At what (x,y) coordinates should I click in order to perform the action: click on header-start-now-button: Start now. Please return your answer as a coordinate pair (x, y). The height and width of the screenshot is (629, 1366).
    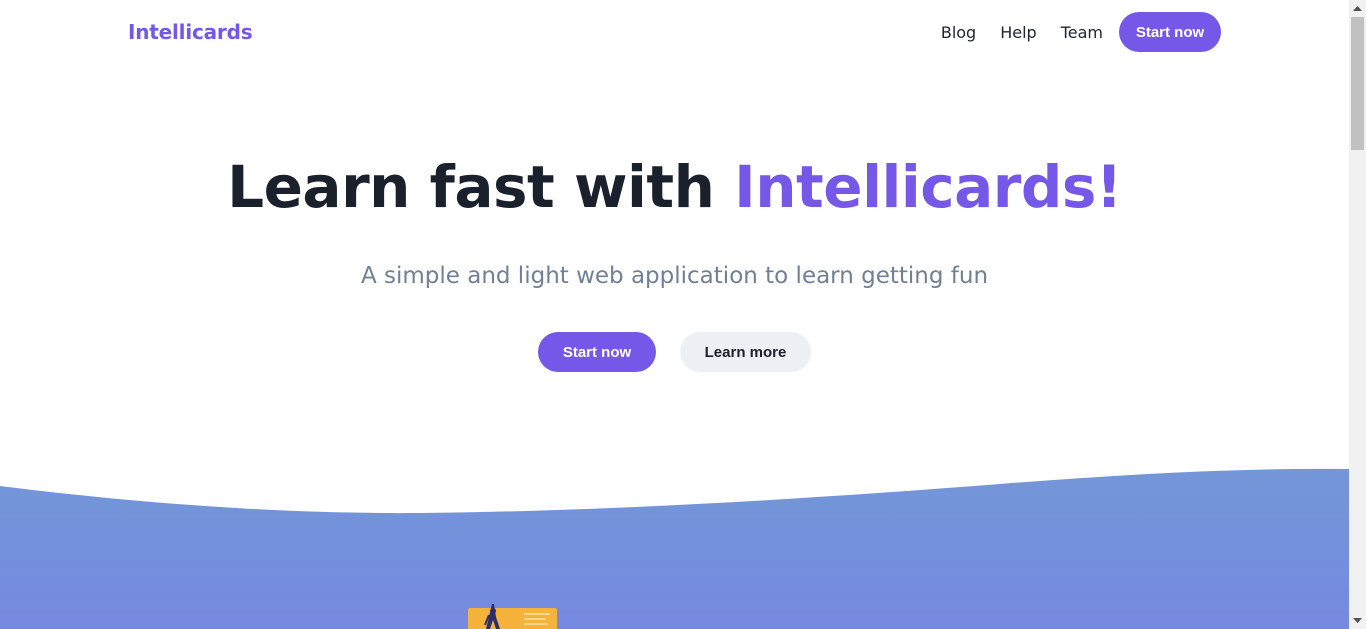
    Looking at the image, I should click on (1170, 32).